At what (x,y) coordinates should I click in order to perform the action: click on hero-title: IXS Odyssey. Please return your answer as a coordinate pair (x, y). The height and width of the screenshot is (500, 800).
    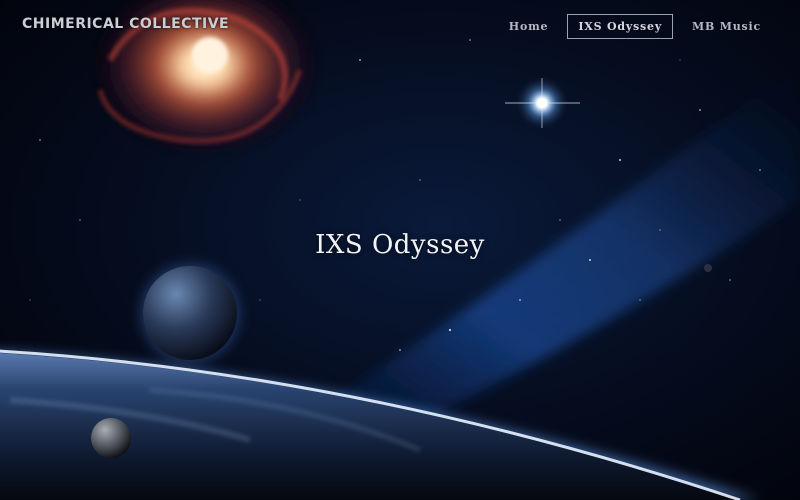
    Looking at the image, I should click on (400, 245).